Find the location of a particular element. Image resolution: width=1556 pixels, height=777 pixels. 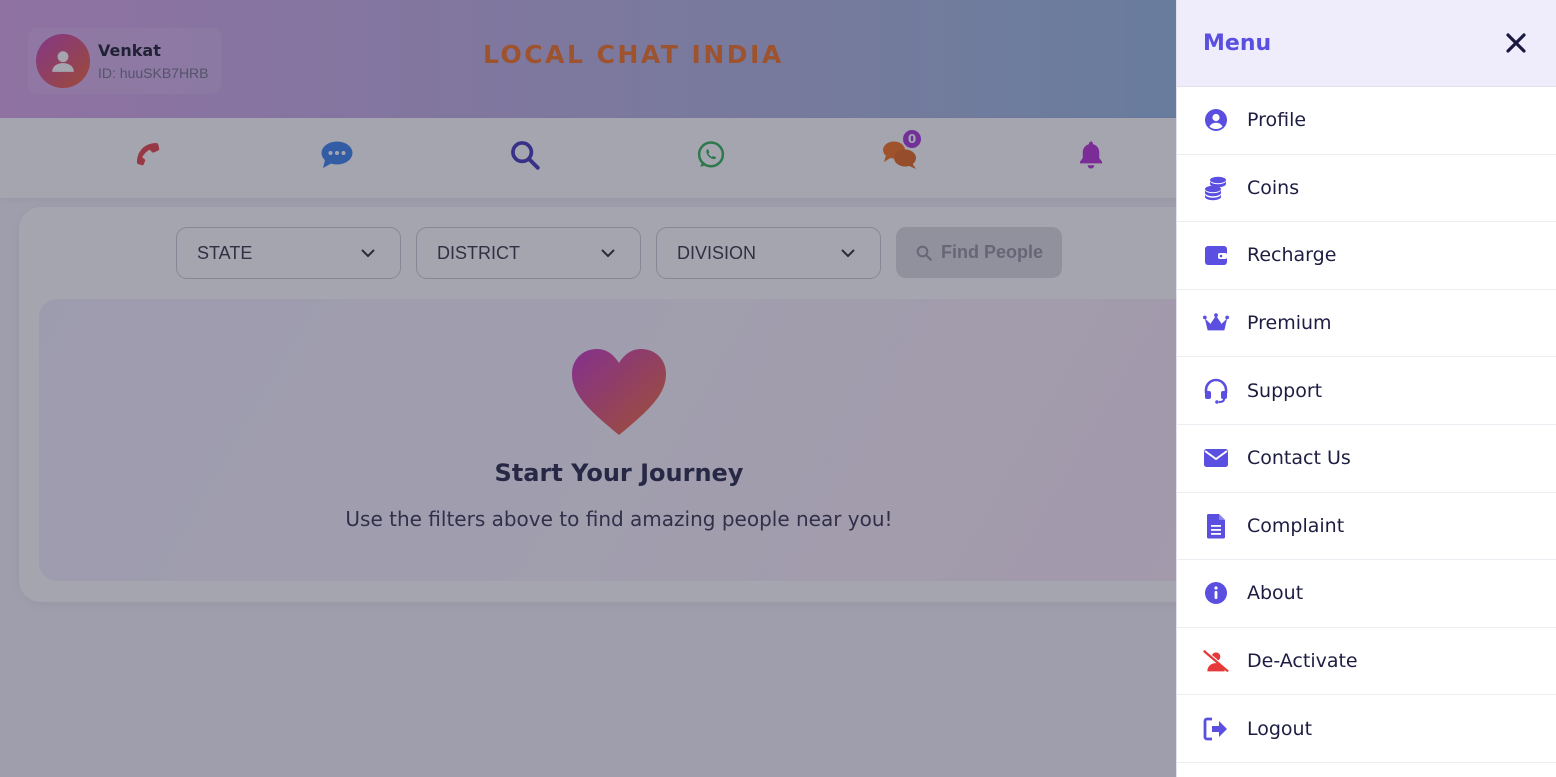

menu-item-about: About is located at coordinates (1366, 594).